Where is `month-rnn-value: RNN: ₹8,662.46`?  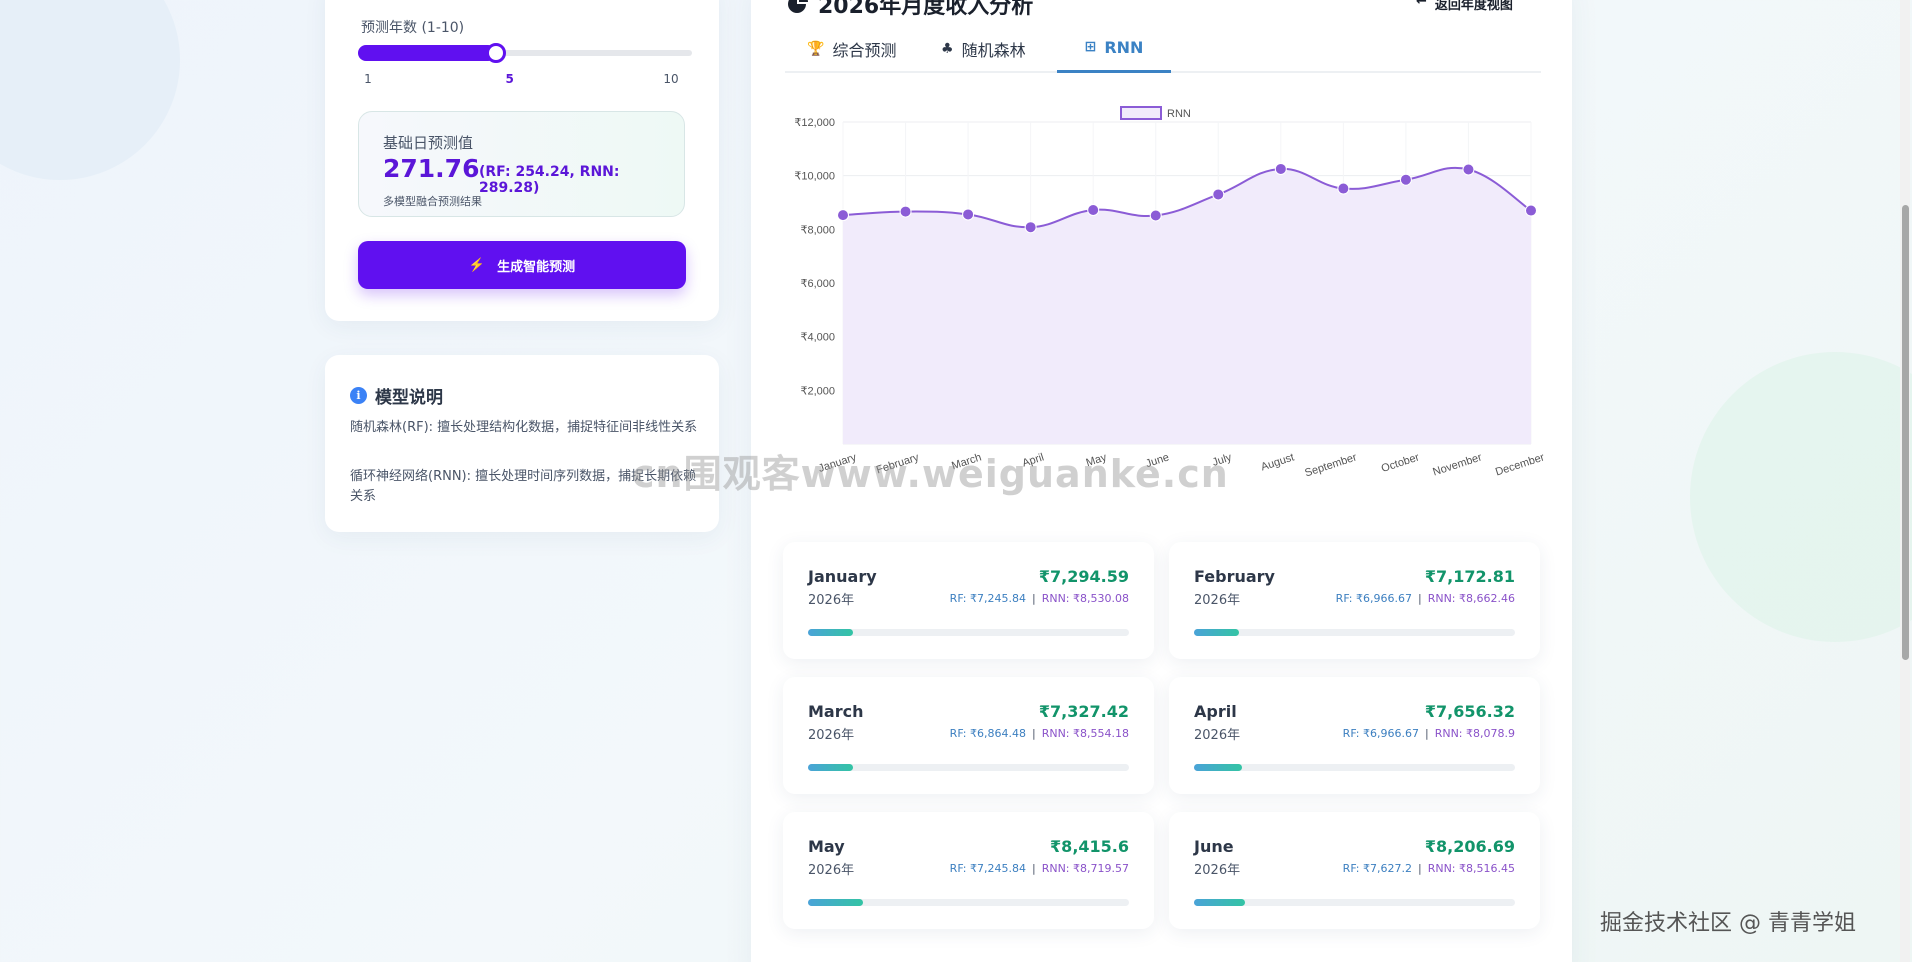 month-rnn-value: RNN: ₹8,662.46 is located at coordinates (1471, 598).